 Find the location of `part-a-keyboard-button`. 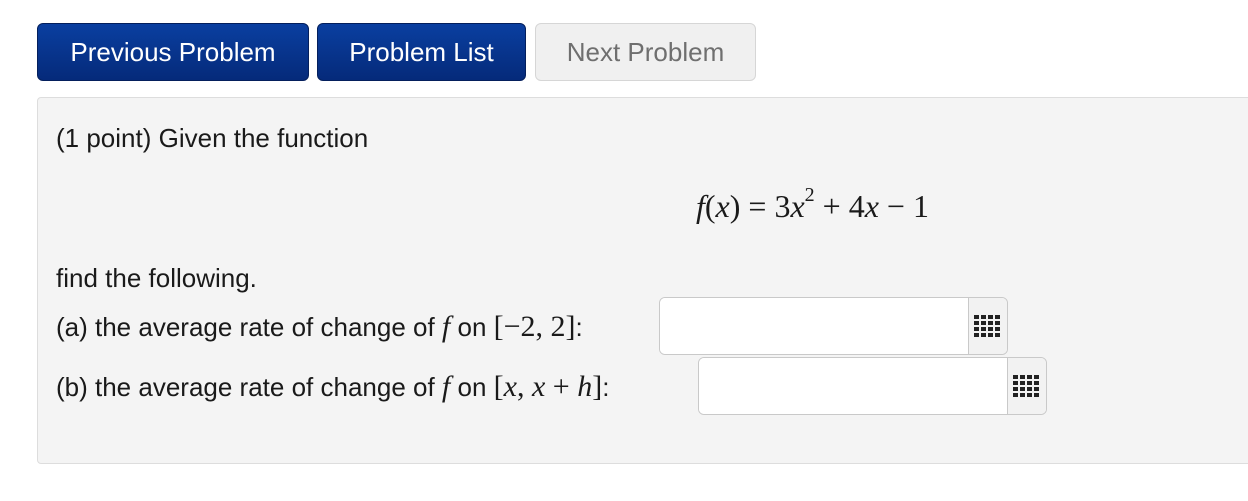

part-a-keyboard-button is located at coordinates (987, 326).